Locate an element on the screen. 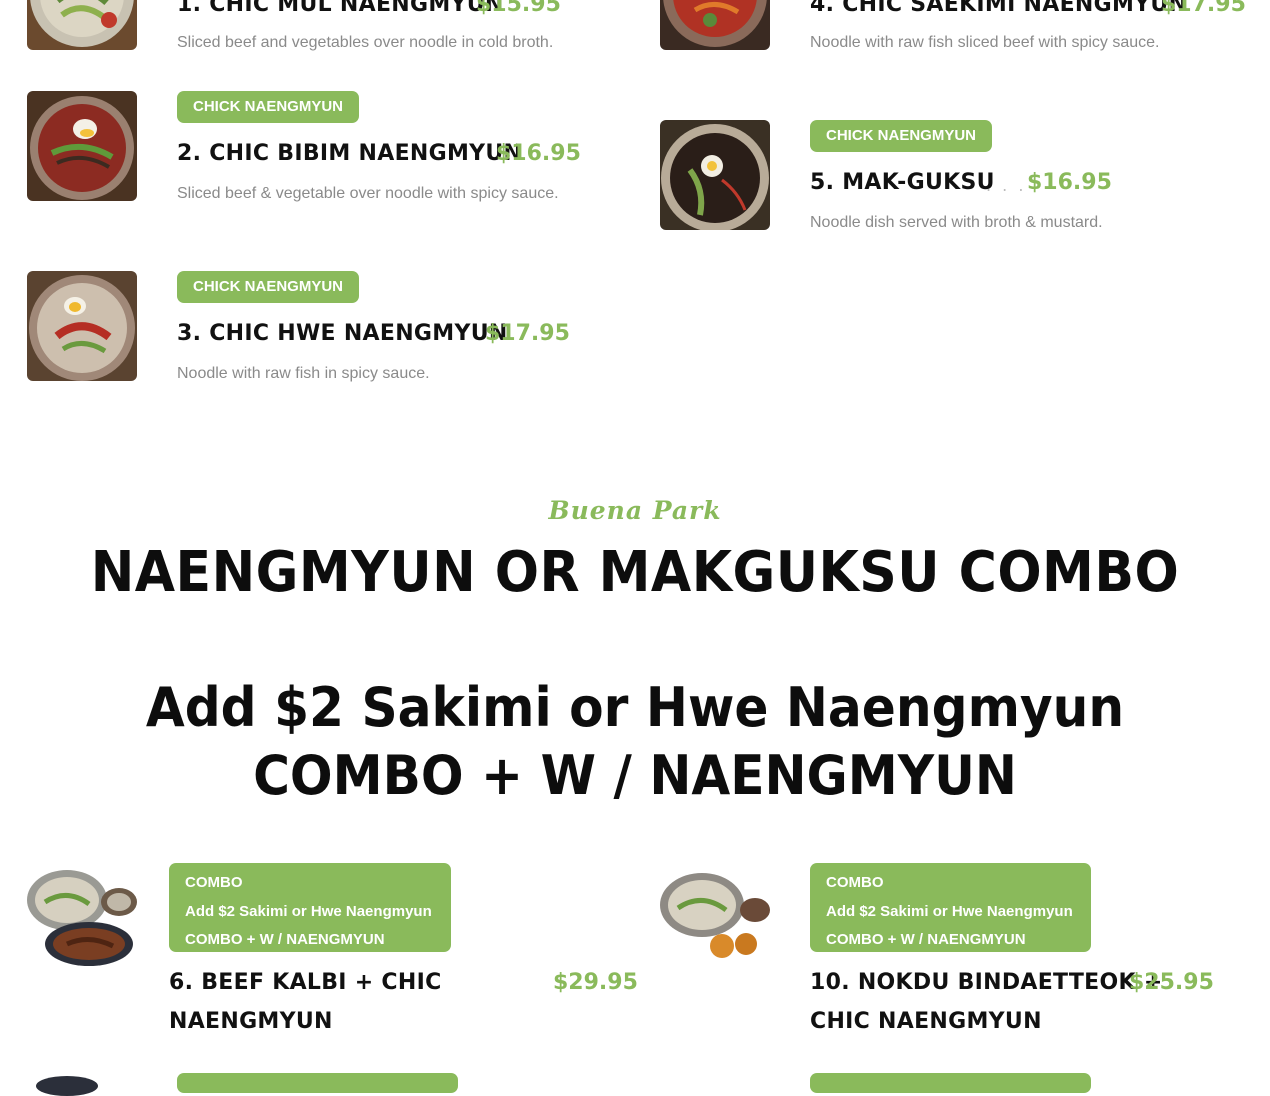 The height and width of the screenshot is (1096, 1270). combo-price: $25.95 is located at coordinates (1171, 982).